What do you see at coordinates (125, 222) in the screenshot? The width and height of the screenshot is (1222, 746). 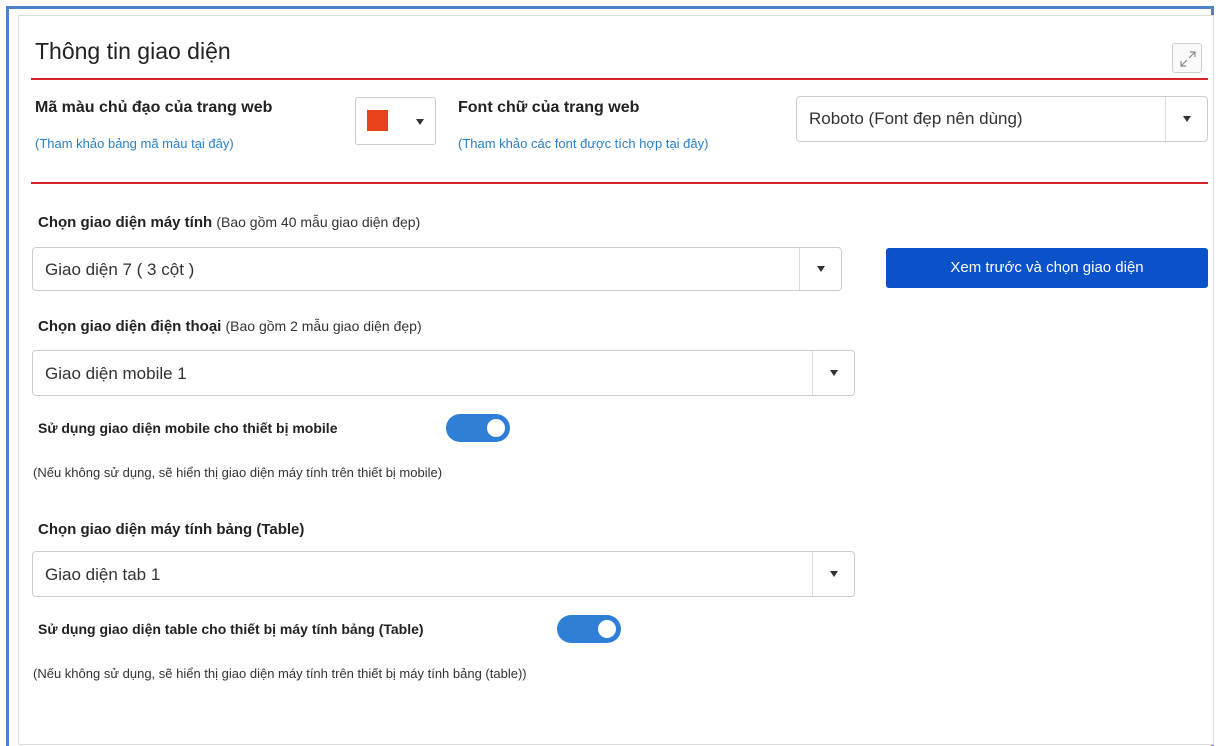 I see `desktop-theme-label-text: Chọn giao diện máy tính` at bounding box center [125, 222].